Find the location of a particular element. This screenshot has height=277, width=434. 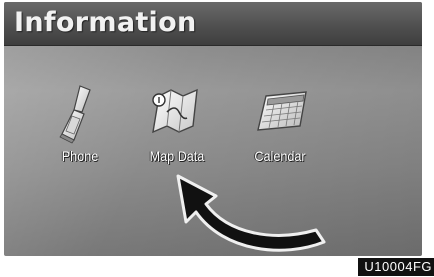

calendar-icon is located at coordinates (282, 111).